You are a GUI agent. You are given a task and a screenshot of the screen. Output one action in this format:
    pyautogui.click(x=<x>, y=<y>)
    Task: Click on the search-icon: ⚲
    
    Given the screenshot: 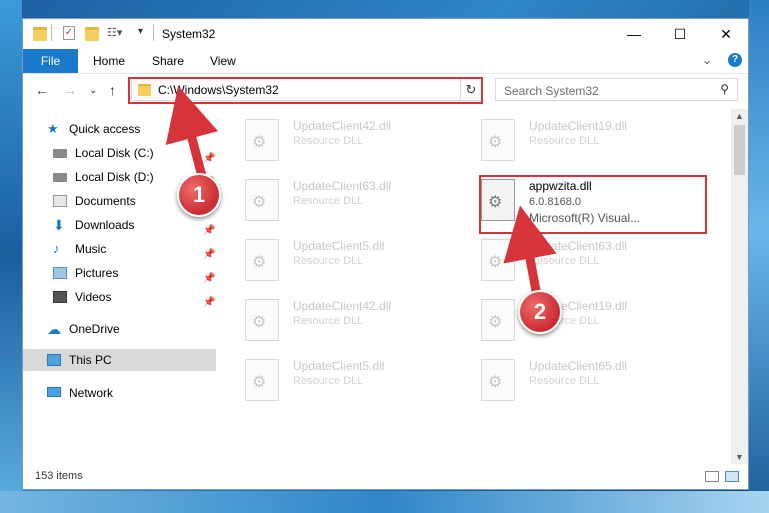 What is the action you would take?
    pyautogui.click(x=724, y=89)
    